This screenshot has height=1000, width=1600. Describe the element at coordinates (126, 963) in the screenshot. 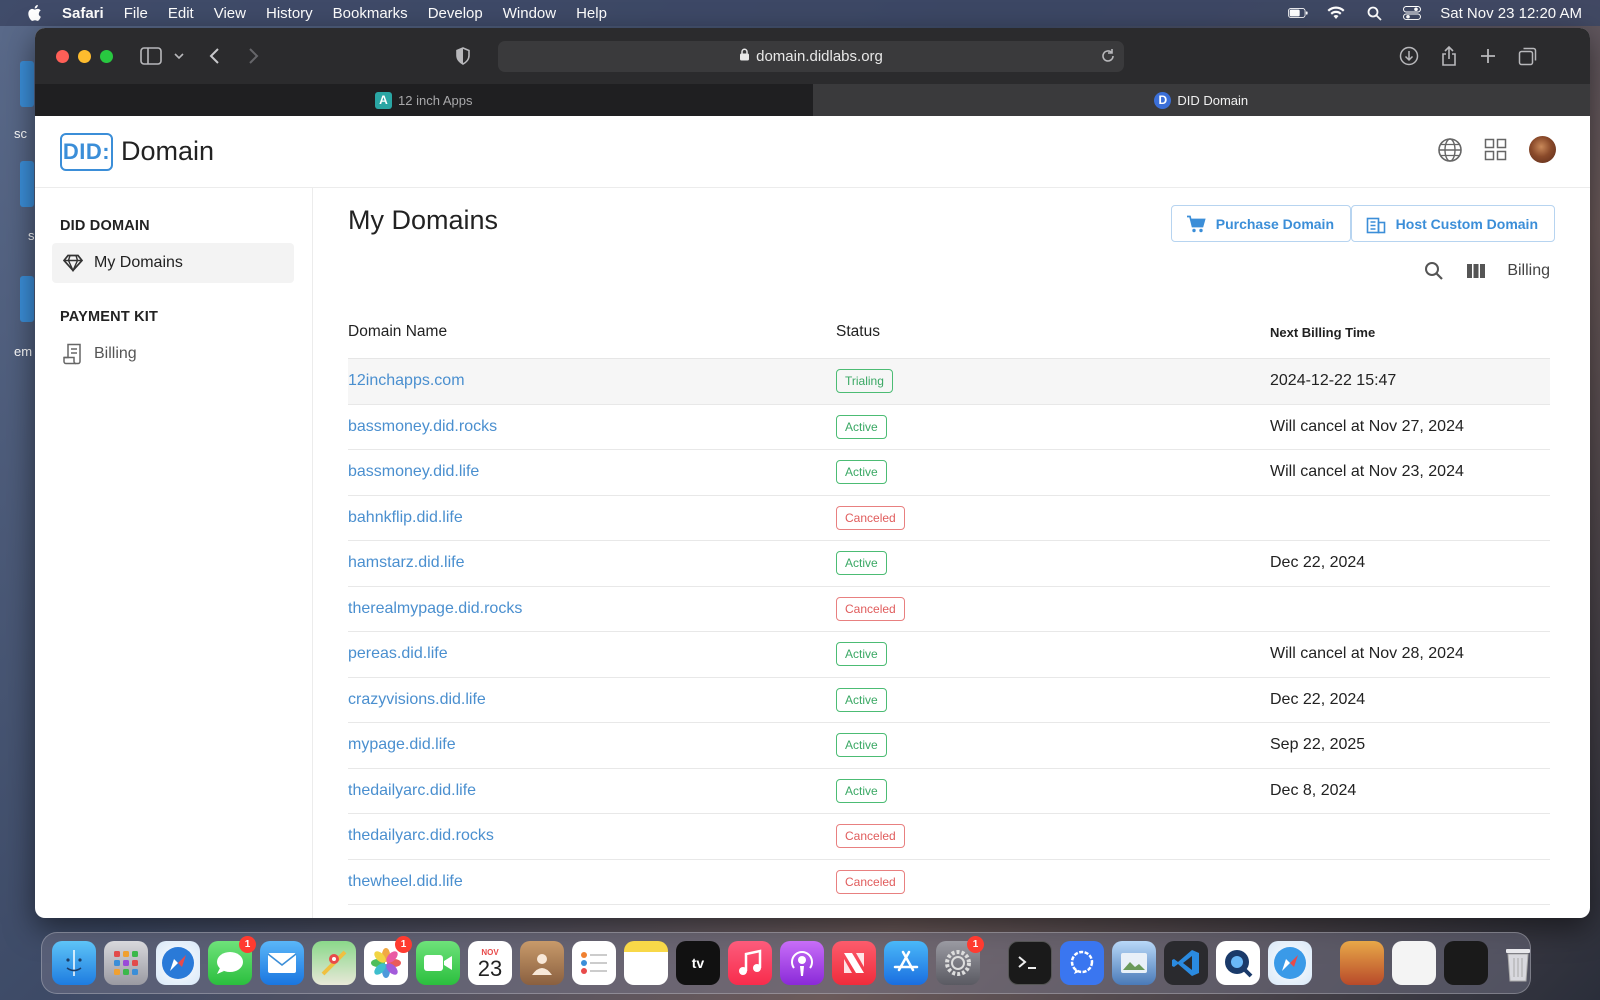

I see `launchpad-app-icon` at that location.